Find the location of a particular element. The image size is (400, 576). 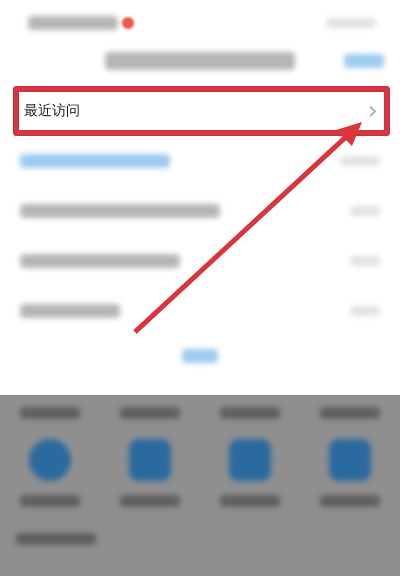

notification-dot is located at coordinates (128, 23).